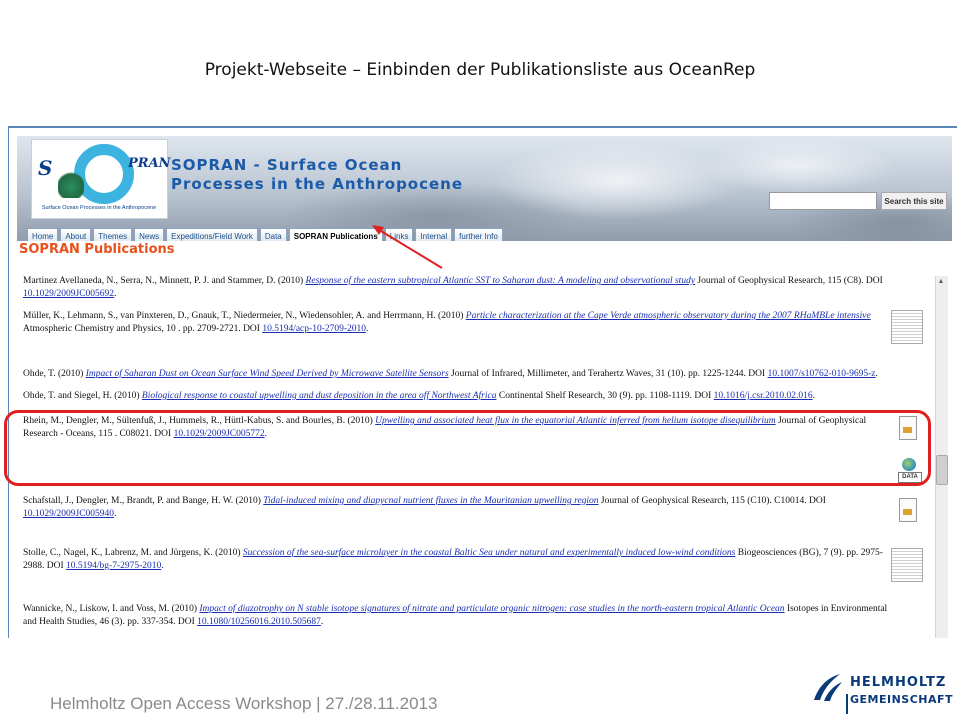  What do you see at coordinates (212, 234) in the screenshot?
I see `tab-expeditions: Expeditions/Field Work` at bounding box center [212, 234].